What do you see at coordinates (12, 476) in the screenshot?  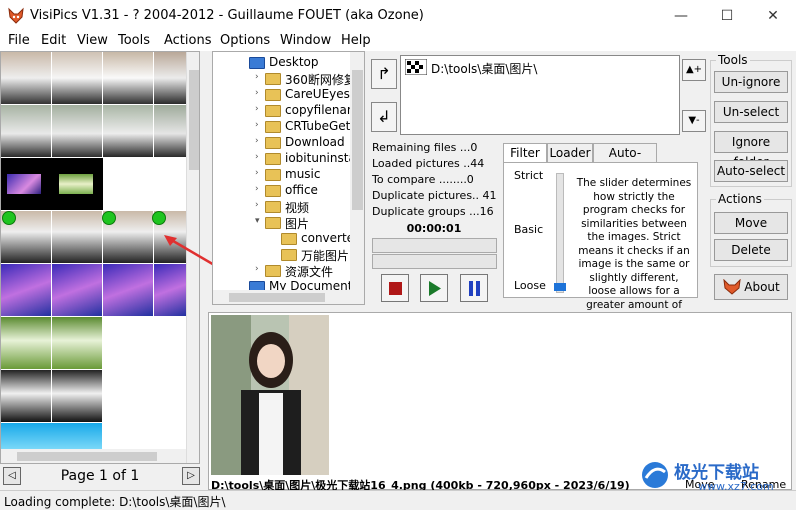 I see `prev-page-button: ◁` at bounding box center [12, 476].